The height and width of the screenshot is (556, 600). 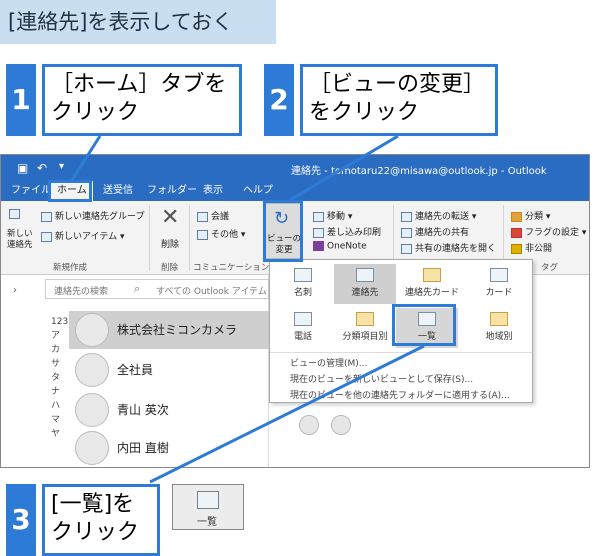 I want to click on list-view-label: 一覧, so click(x=207, y=522).